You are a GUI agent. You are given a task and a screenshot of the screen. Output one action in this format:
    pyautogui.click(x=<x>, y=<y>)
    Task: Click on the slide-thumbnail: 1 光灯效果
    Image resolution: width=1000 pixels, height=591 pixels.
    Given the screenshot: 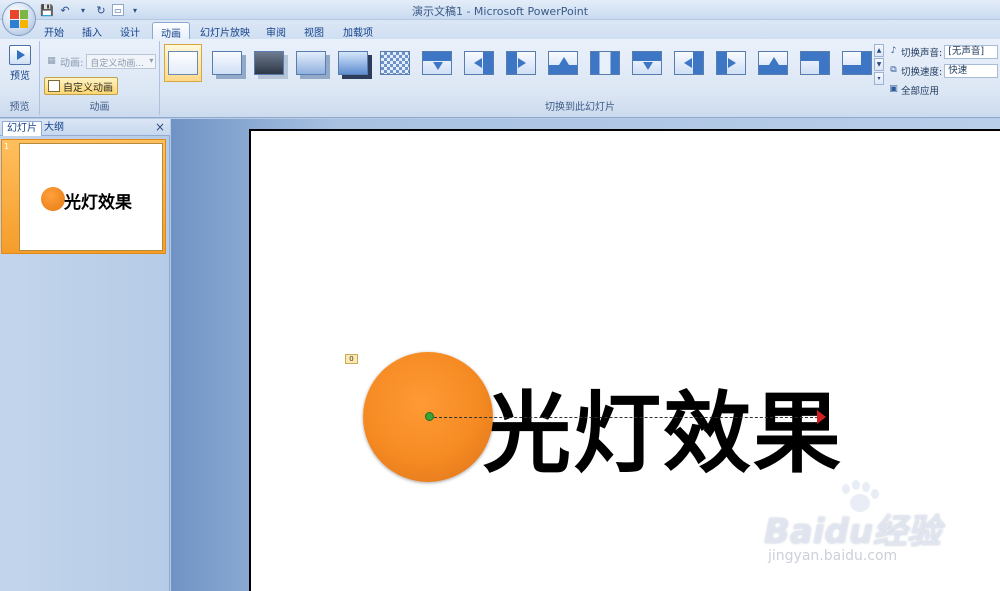 What is the action you would take?
    pyautogui.click(x=83, y=196)
    